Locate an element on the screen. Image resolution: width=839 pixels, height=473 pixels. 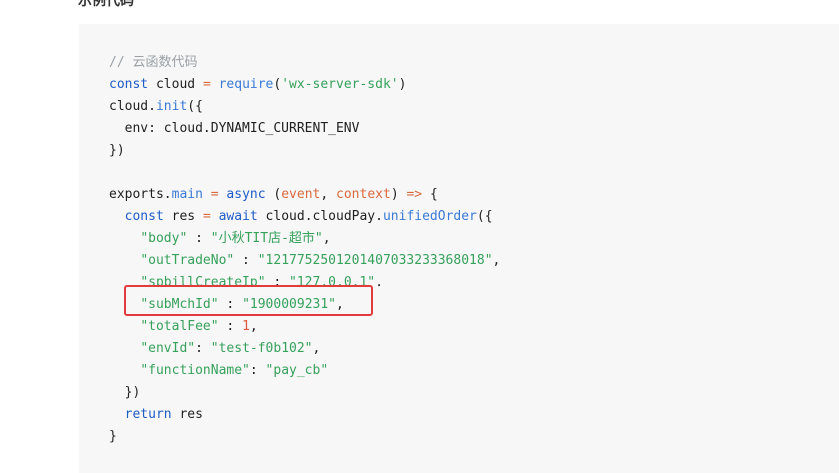
identifier: cloud is located at coordinates (175, 84).